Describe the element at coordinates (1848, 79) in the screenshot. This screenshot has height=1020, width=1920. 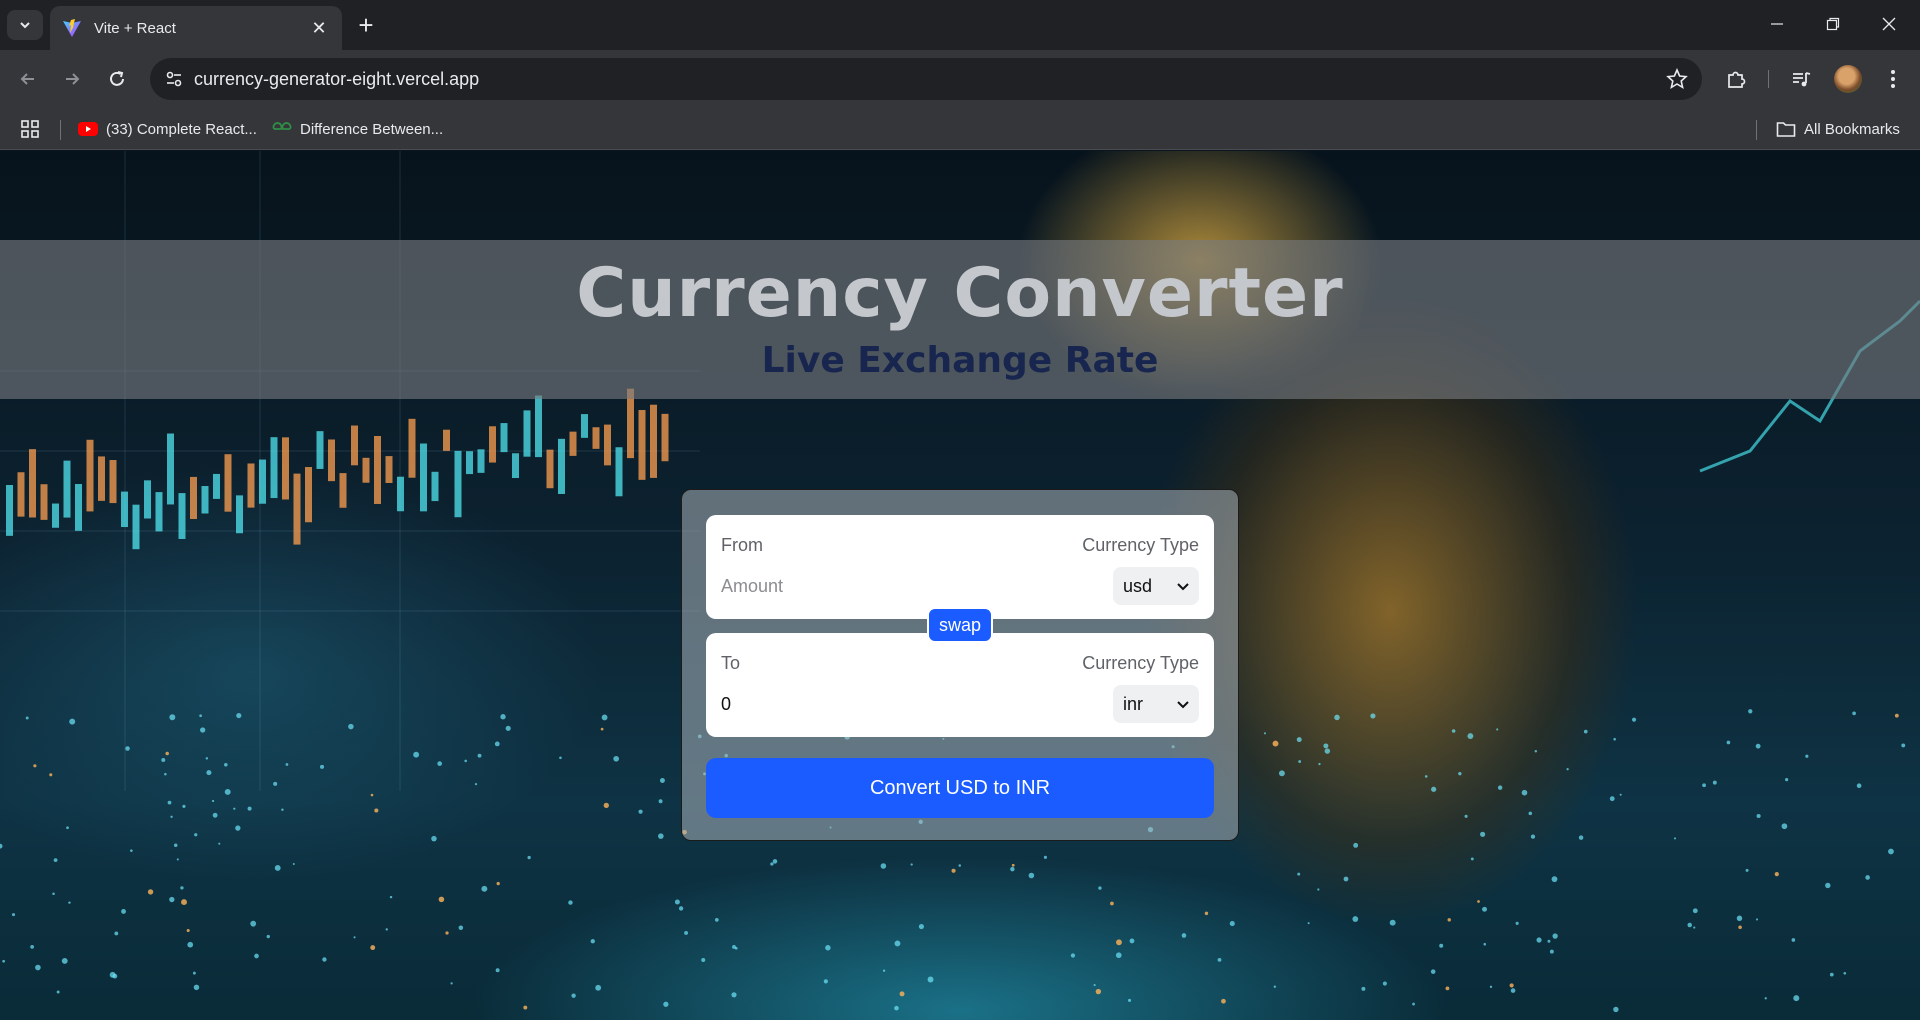
I see `profile-avatar` at that location.